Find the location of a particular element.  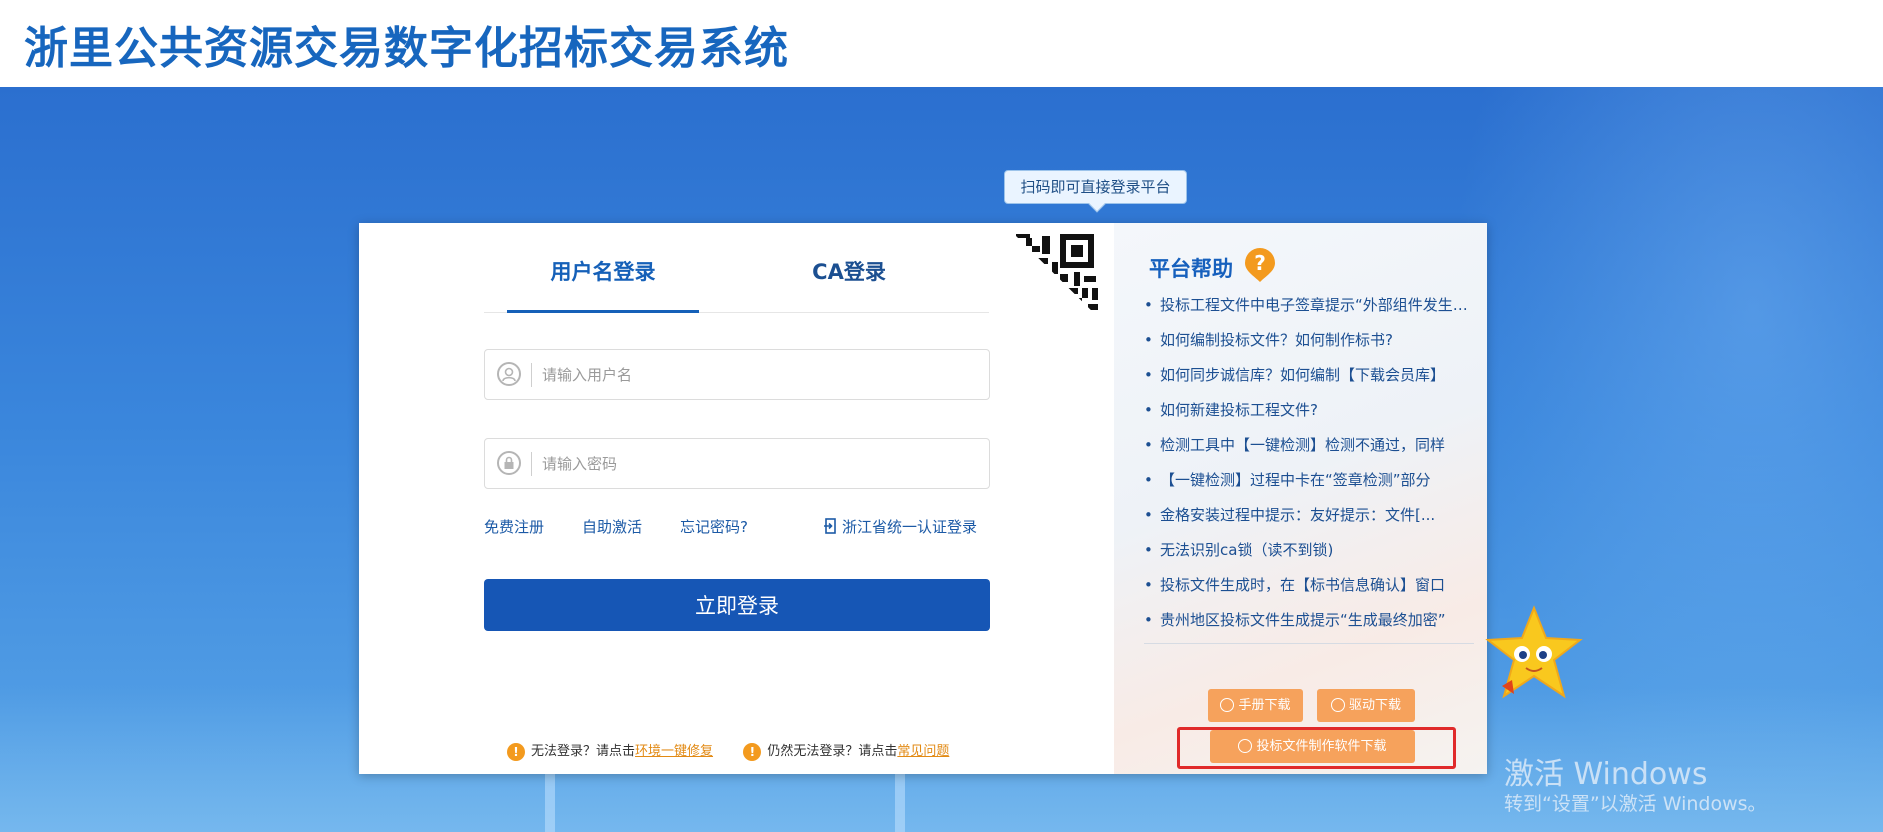

user-icon is located at coordinates (509, 374).